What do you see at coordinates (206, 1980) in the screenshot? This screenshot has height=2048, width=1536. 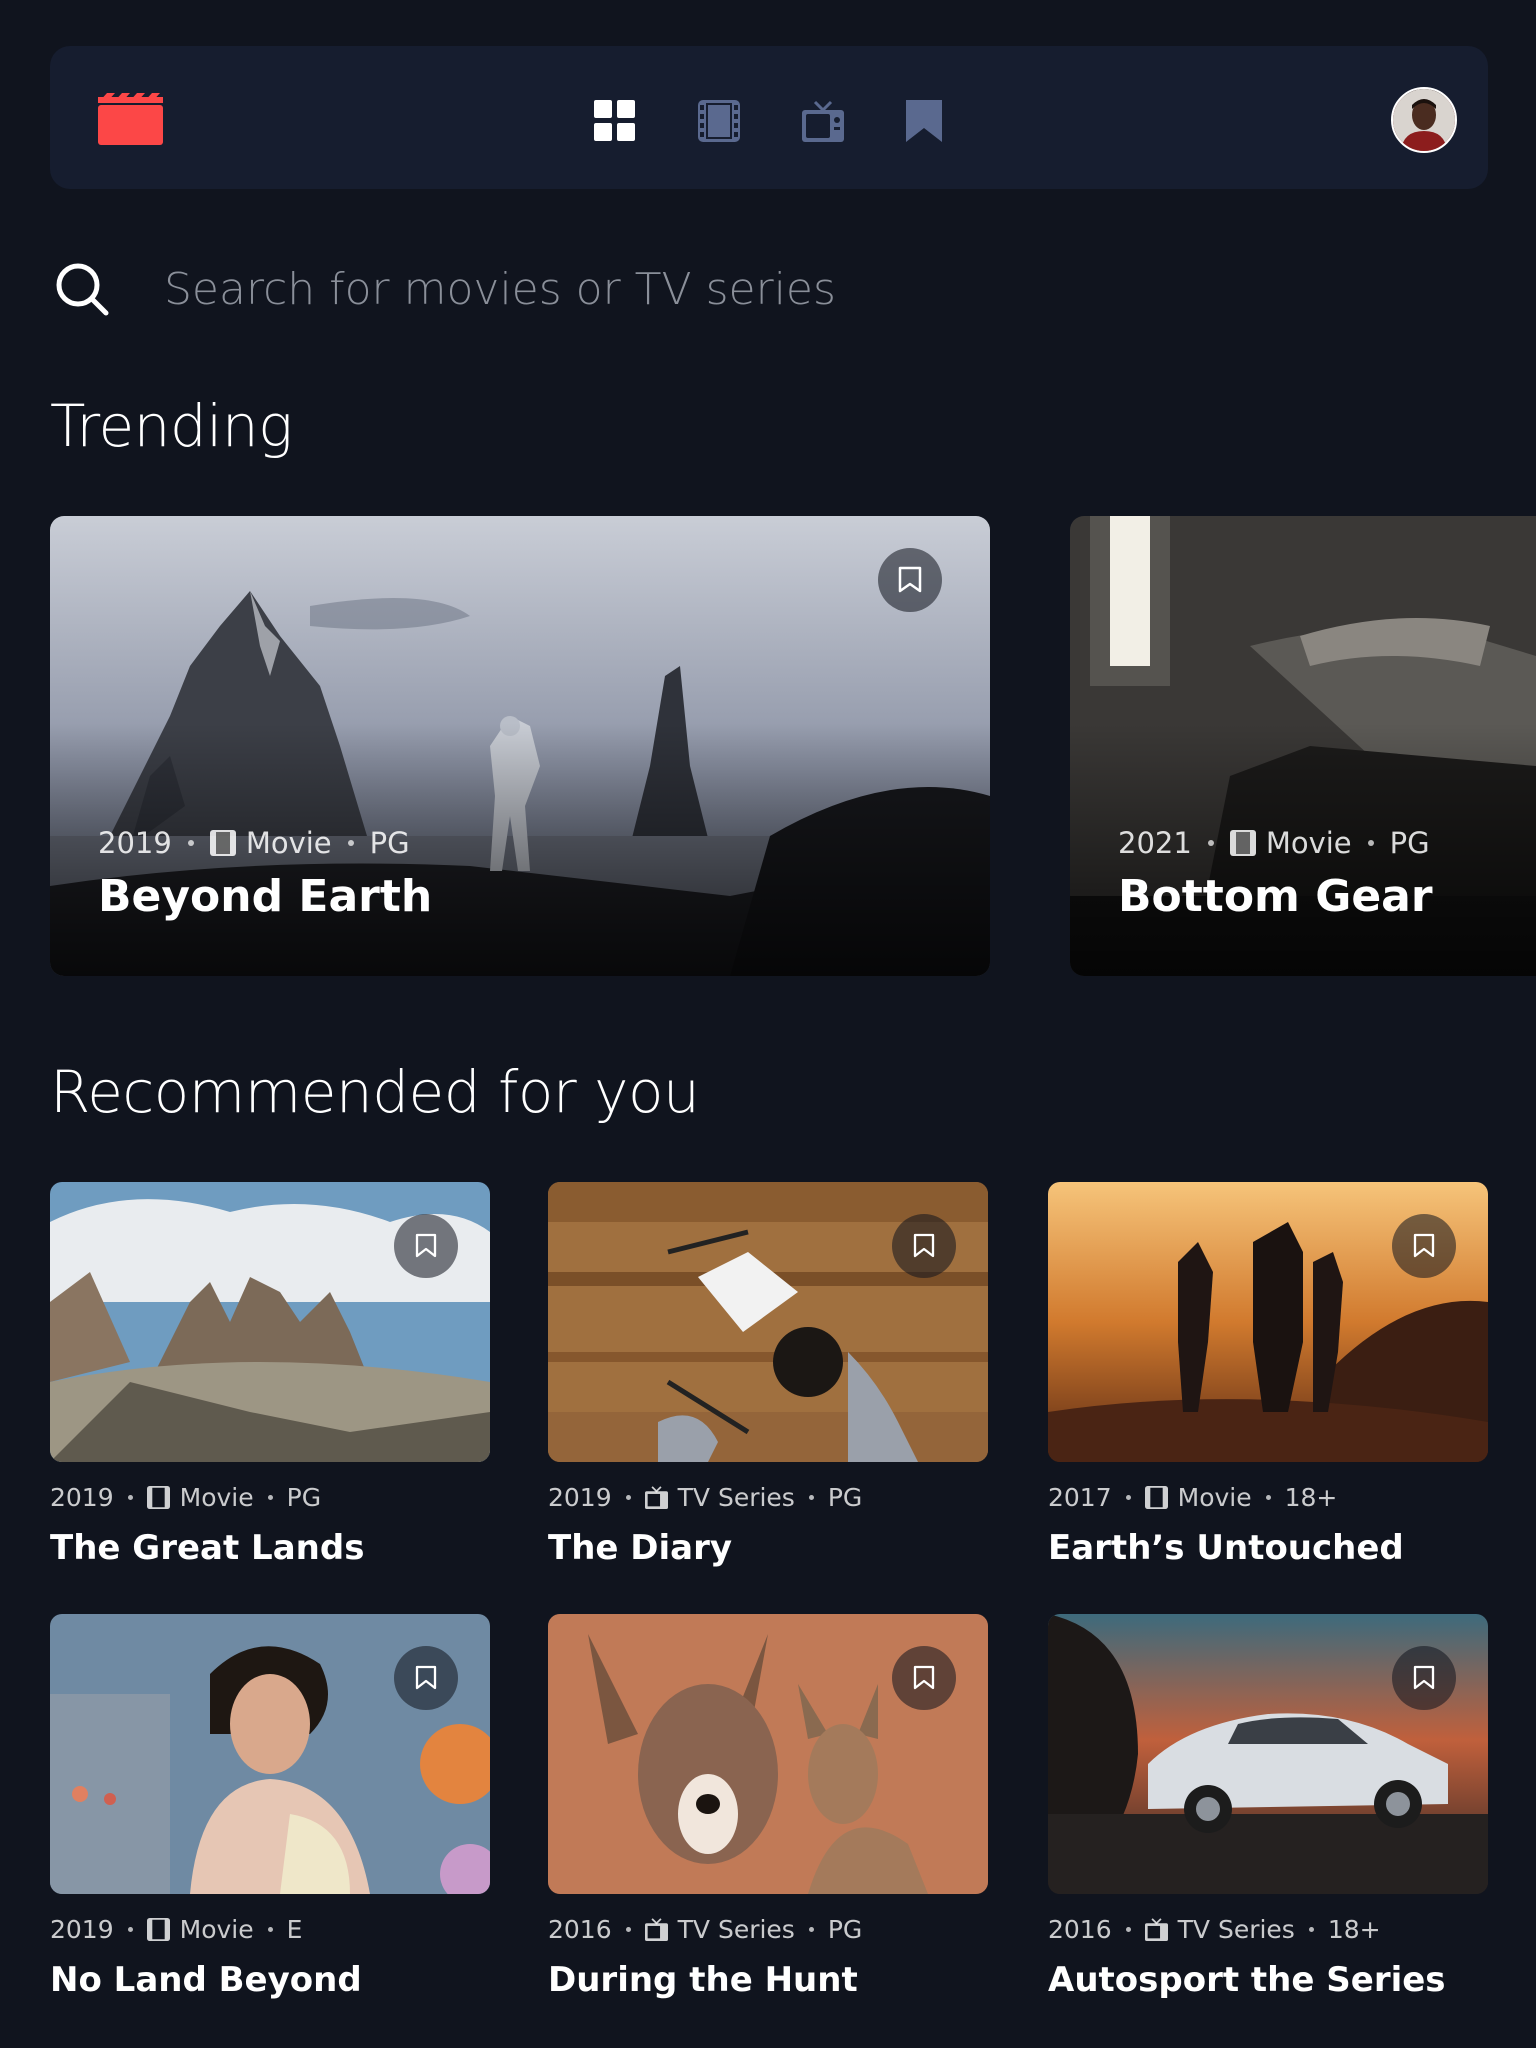 I see `card-title: No Land Beyond` at bounding box center [206, 1980].